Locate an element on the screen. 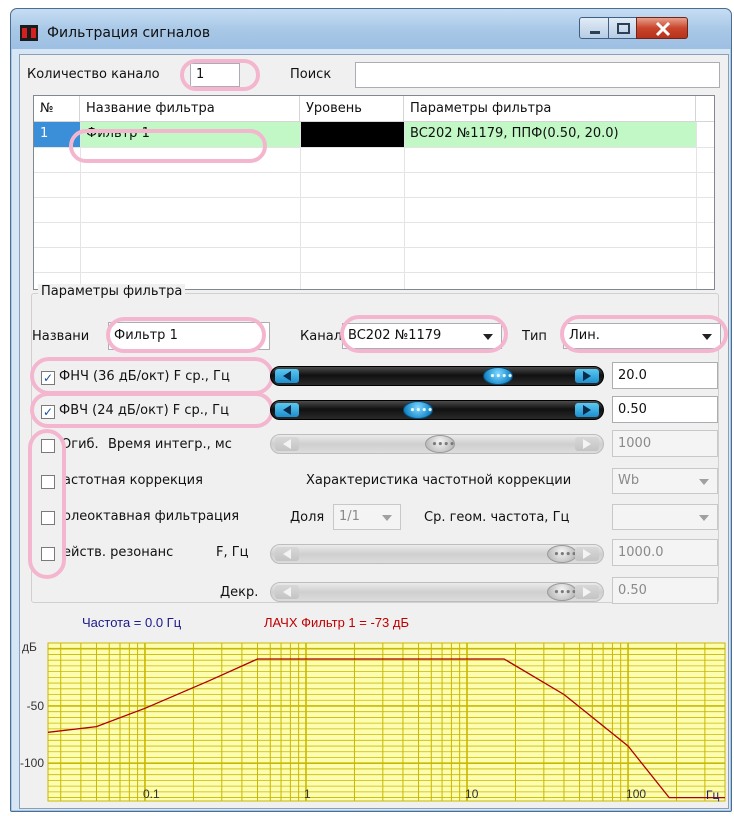  integration-slider is located at coordinates (437, 444).